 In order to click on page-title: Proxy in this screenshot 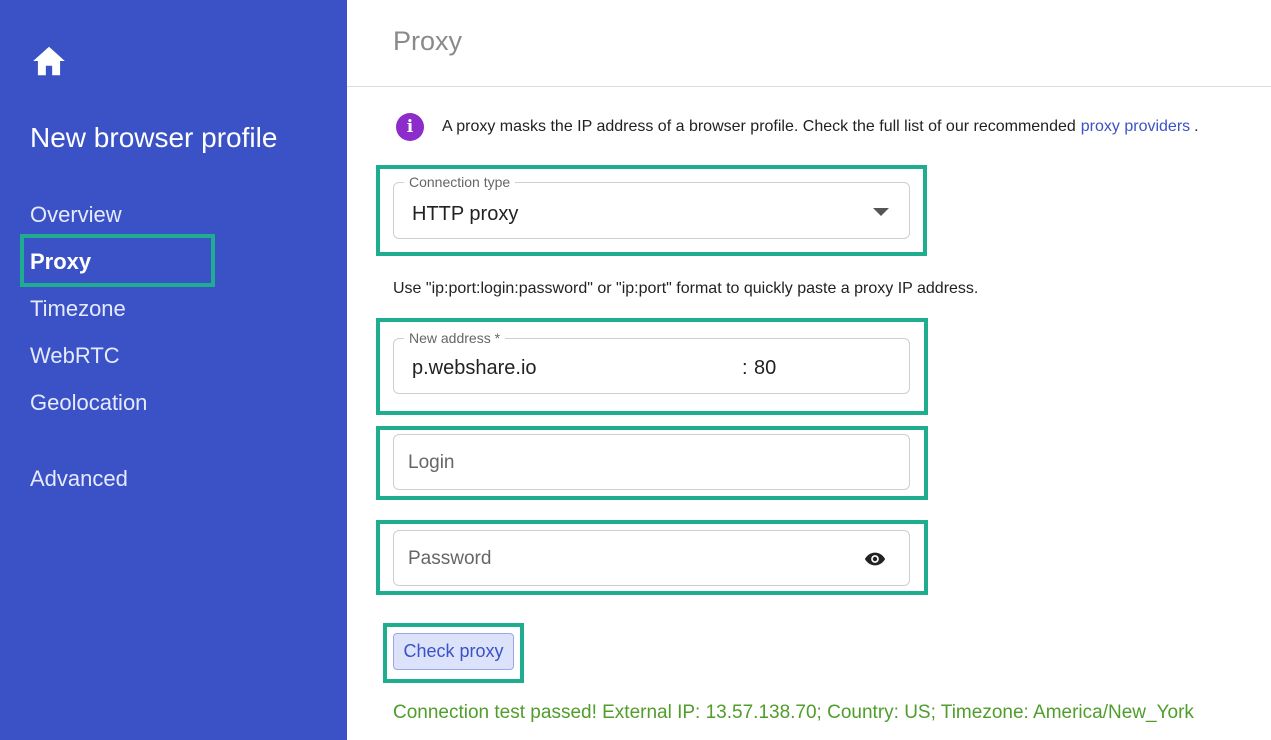, I will do `click(428, 41)`.